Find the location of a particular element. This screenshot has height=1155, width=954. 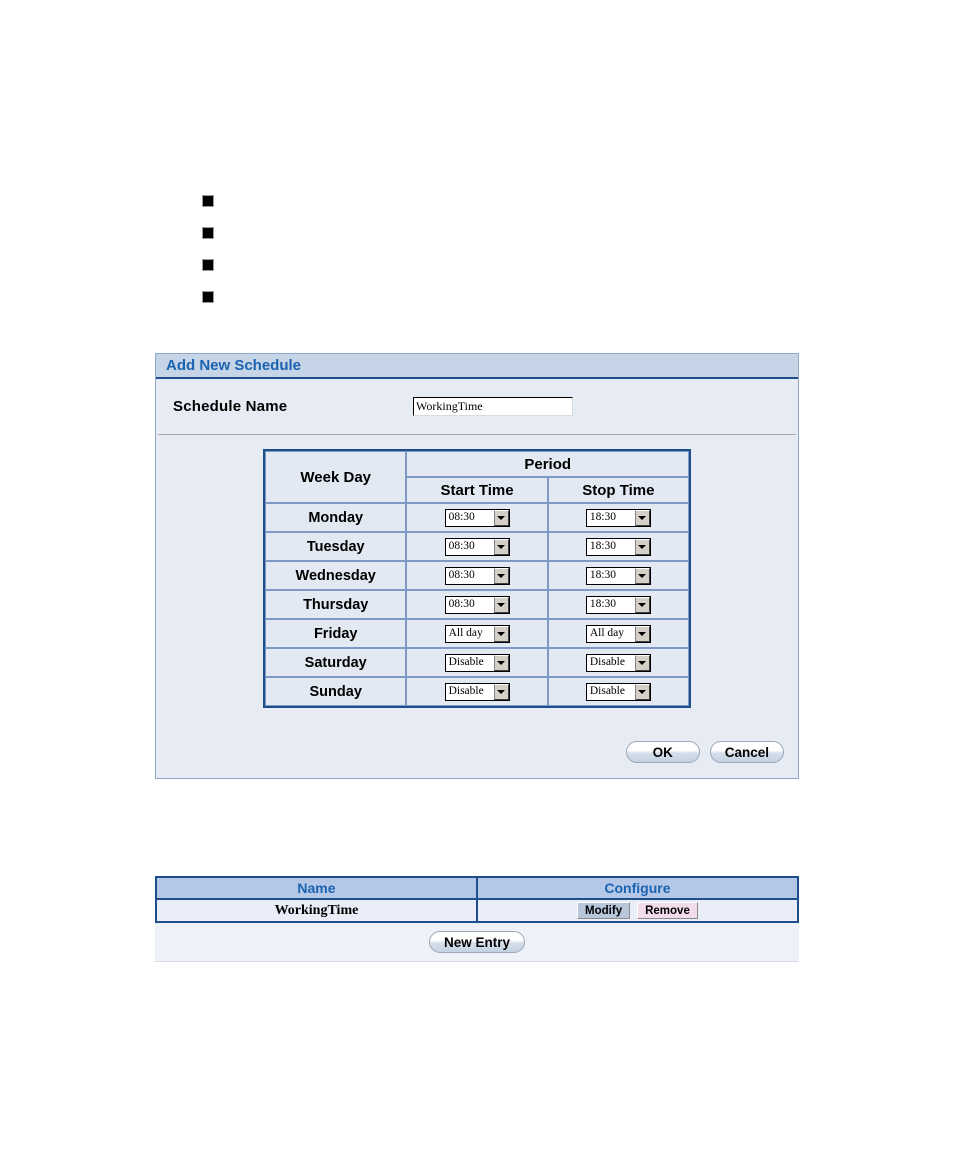

new-entry-button: New Entry is located at coordinates (477, 942).